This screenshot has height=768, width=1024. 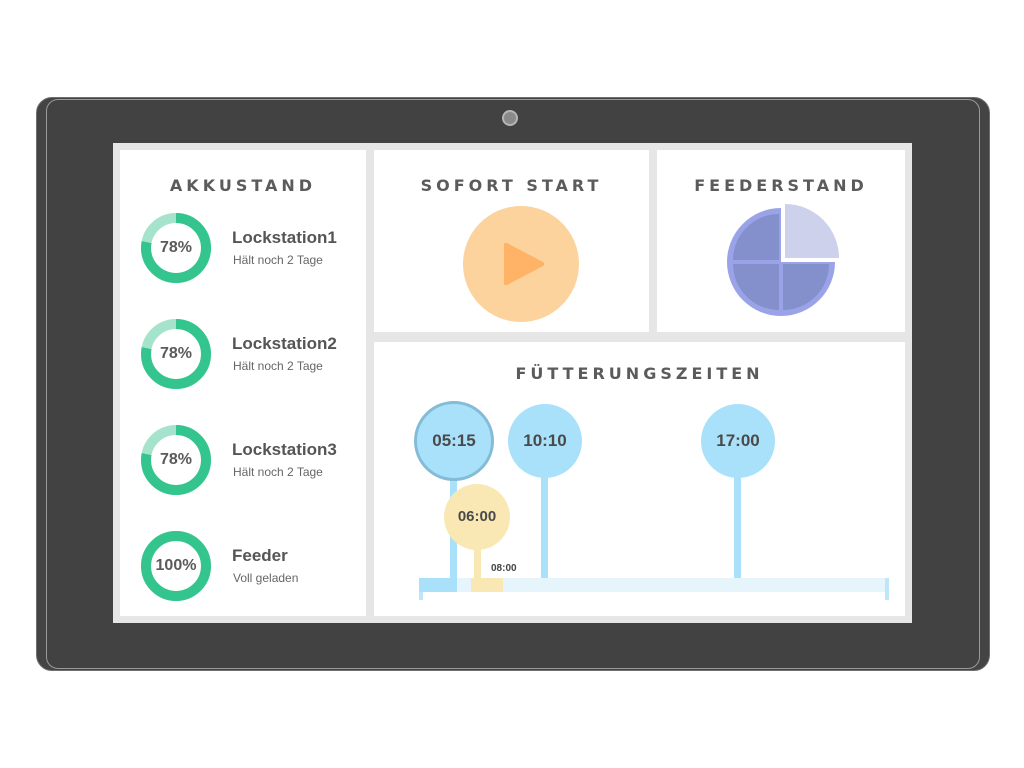 What do you see at coordinates (284, 343) in the screenshot?
I see `battery-device-name: Lockstation2` at bounding box center [284, 343].